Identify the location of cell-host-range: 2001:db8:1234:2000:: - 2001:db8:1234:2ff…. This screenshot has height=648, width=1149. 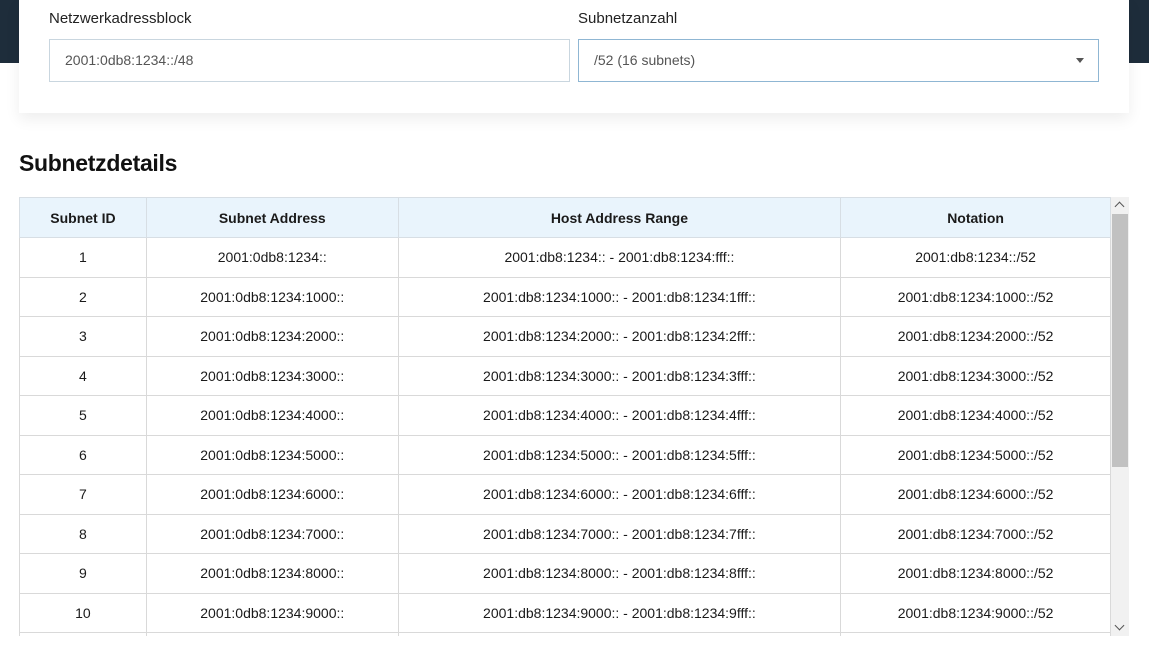
(619, 336).